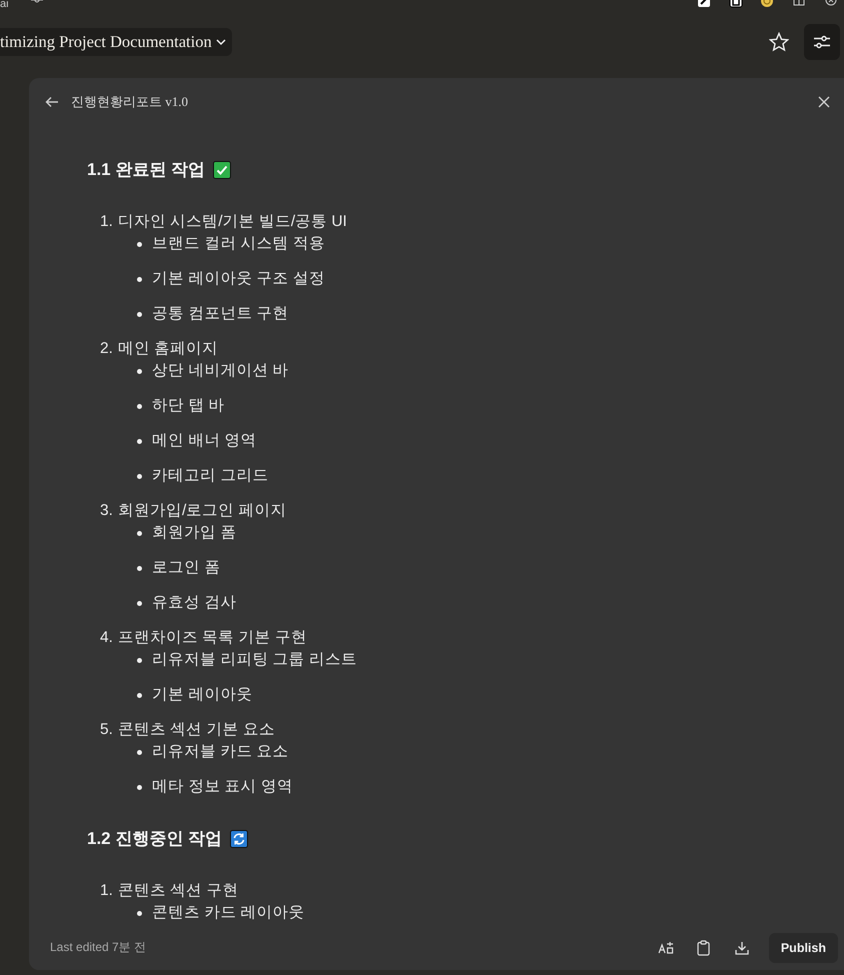 The width and height of the screenshot is (844, 975). I want to click on clipboard-icon, so click(703, 948).